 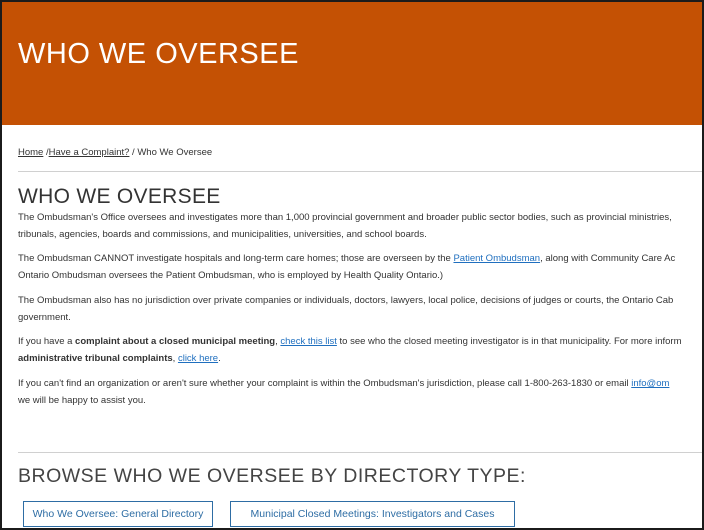 I want to click on breadcrumb-current: Who We Oversee, so click(x=175, y=152).